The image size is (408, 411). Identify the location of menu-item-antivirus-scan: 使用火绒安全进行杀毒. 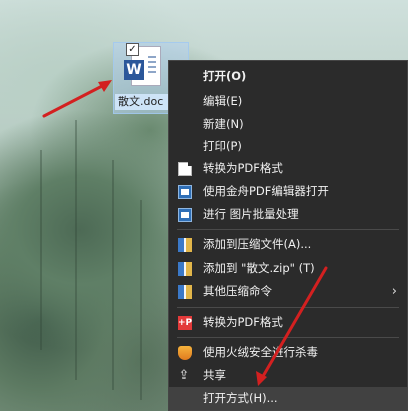
(288, 352).